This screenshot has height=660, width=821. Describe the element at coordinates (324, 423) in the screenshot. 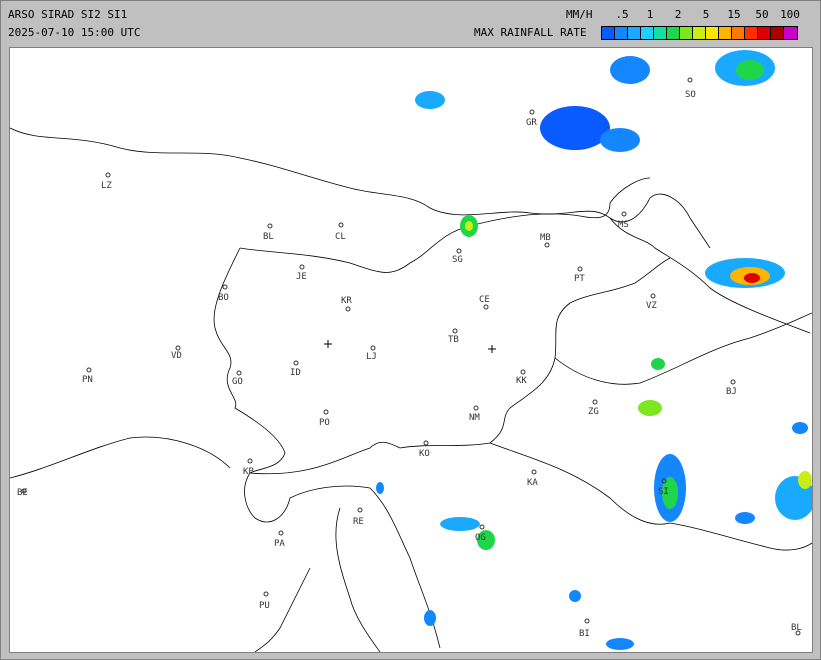

I see `city-label: PO` at that location.